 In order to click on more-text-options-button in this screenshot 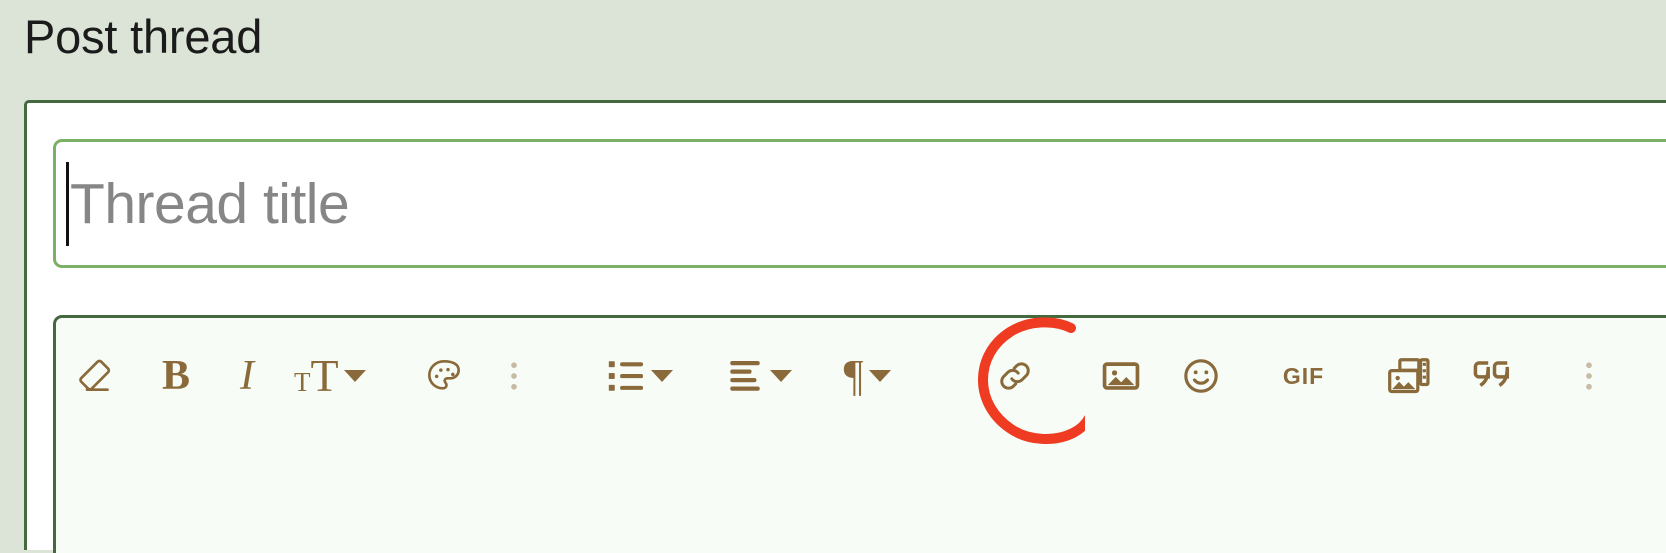, I will do `click(514, 376)`.